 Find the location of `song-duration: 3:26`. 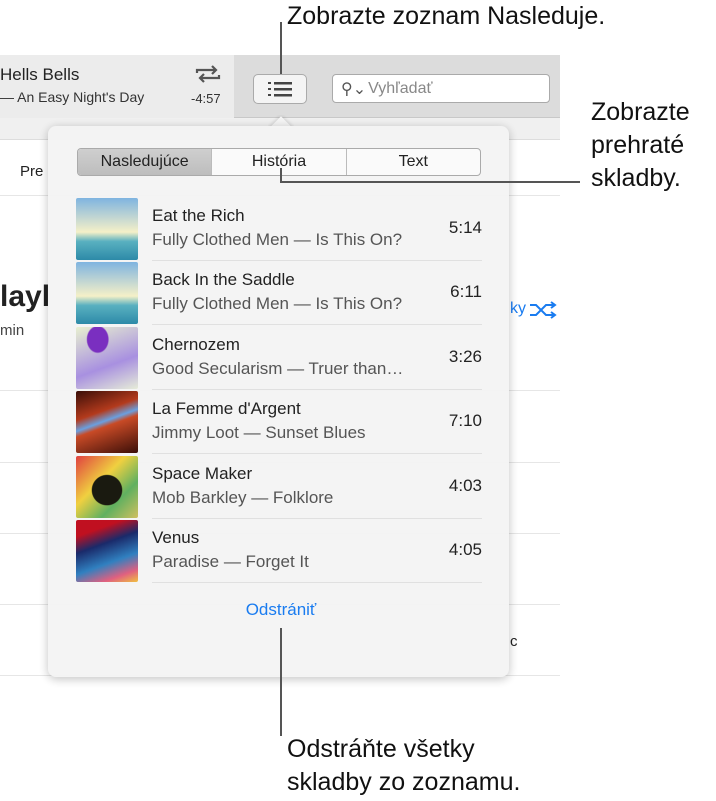

song-duration: 3:26 is located at coordinates (465, 356).